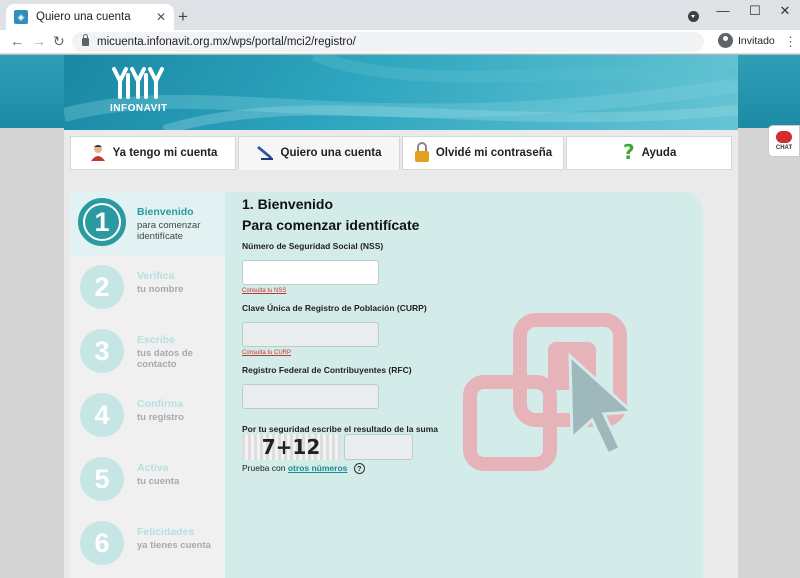 The width and height of the screenshot is (800, 578). What do you see at coordinates (161, 17) in the screenshot?
I see `close-tab-icon: ✕` at bounding box center [161, 17].